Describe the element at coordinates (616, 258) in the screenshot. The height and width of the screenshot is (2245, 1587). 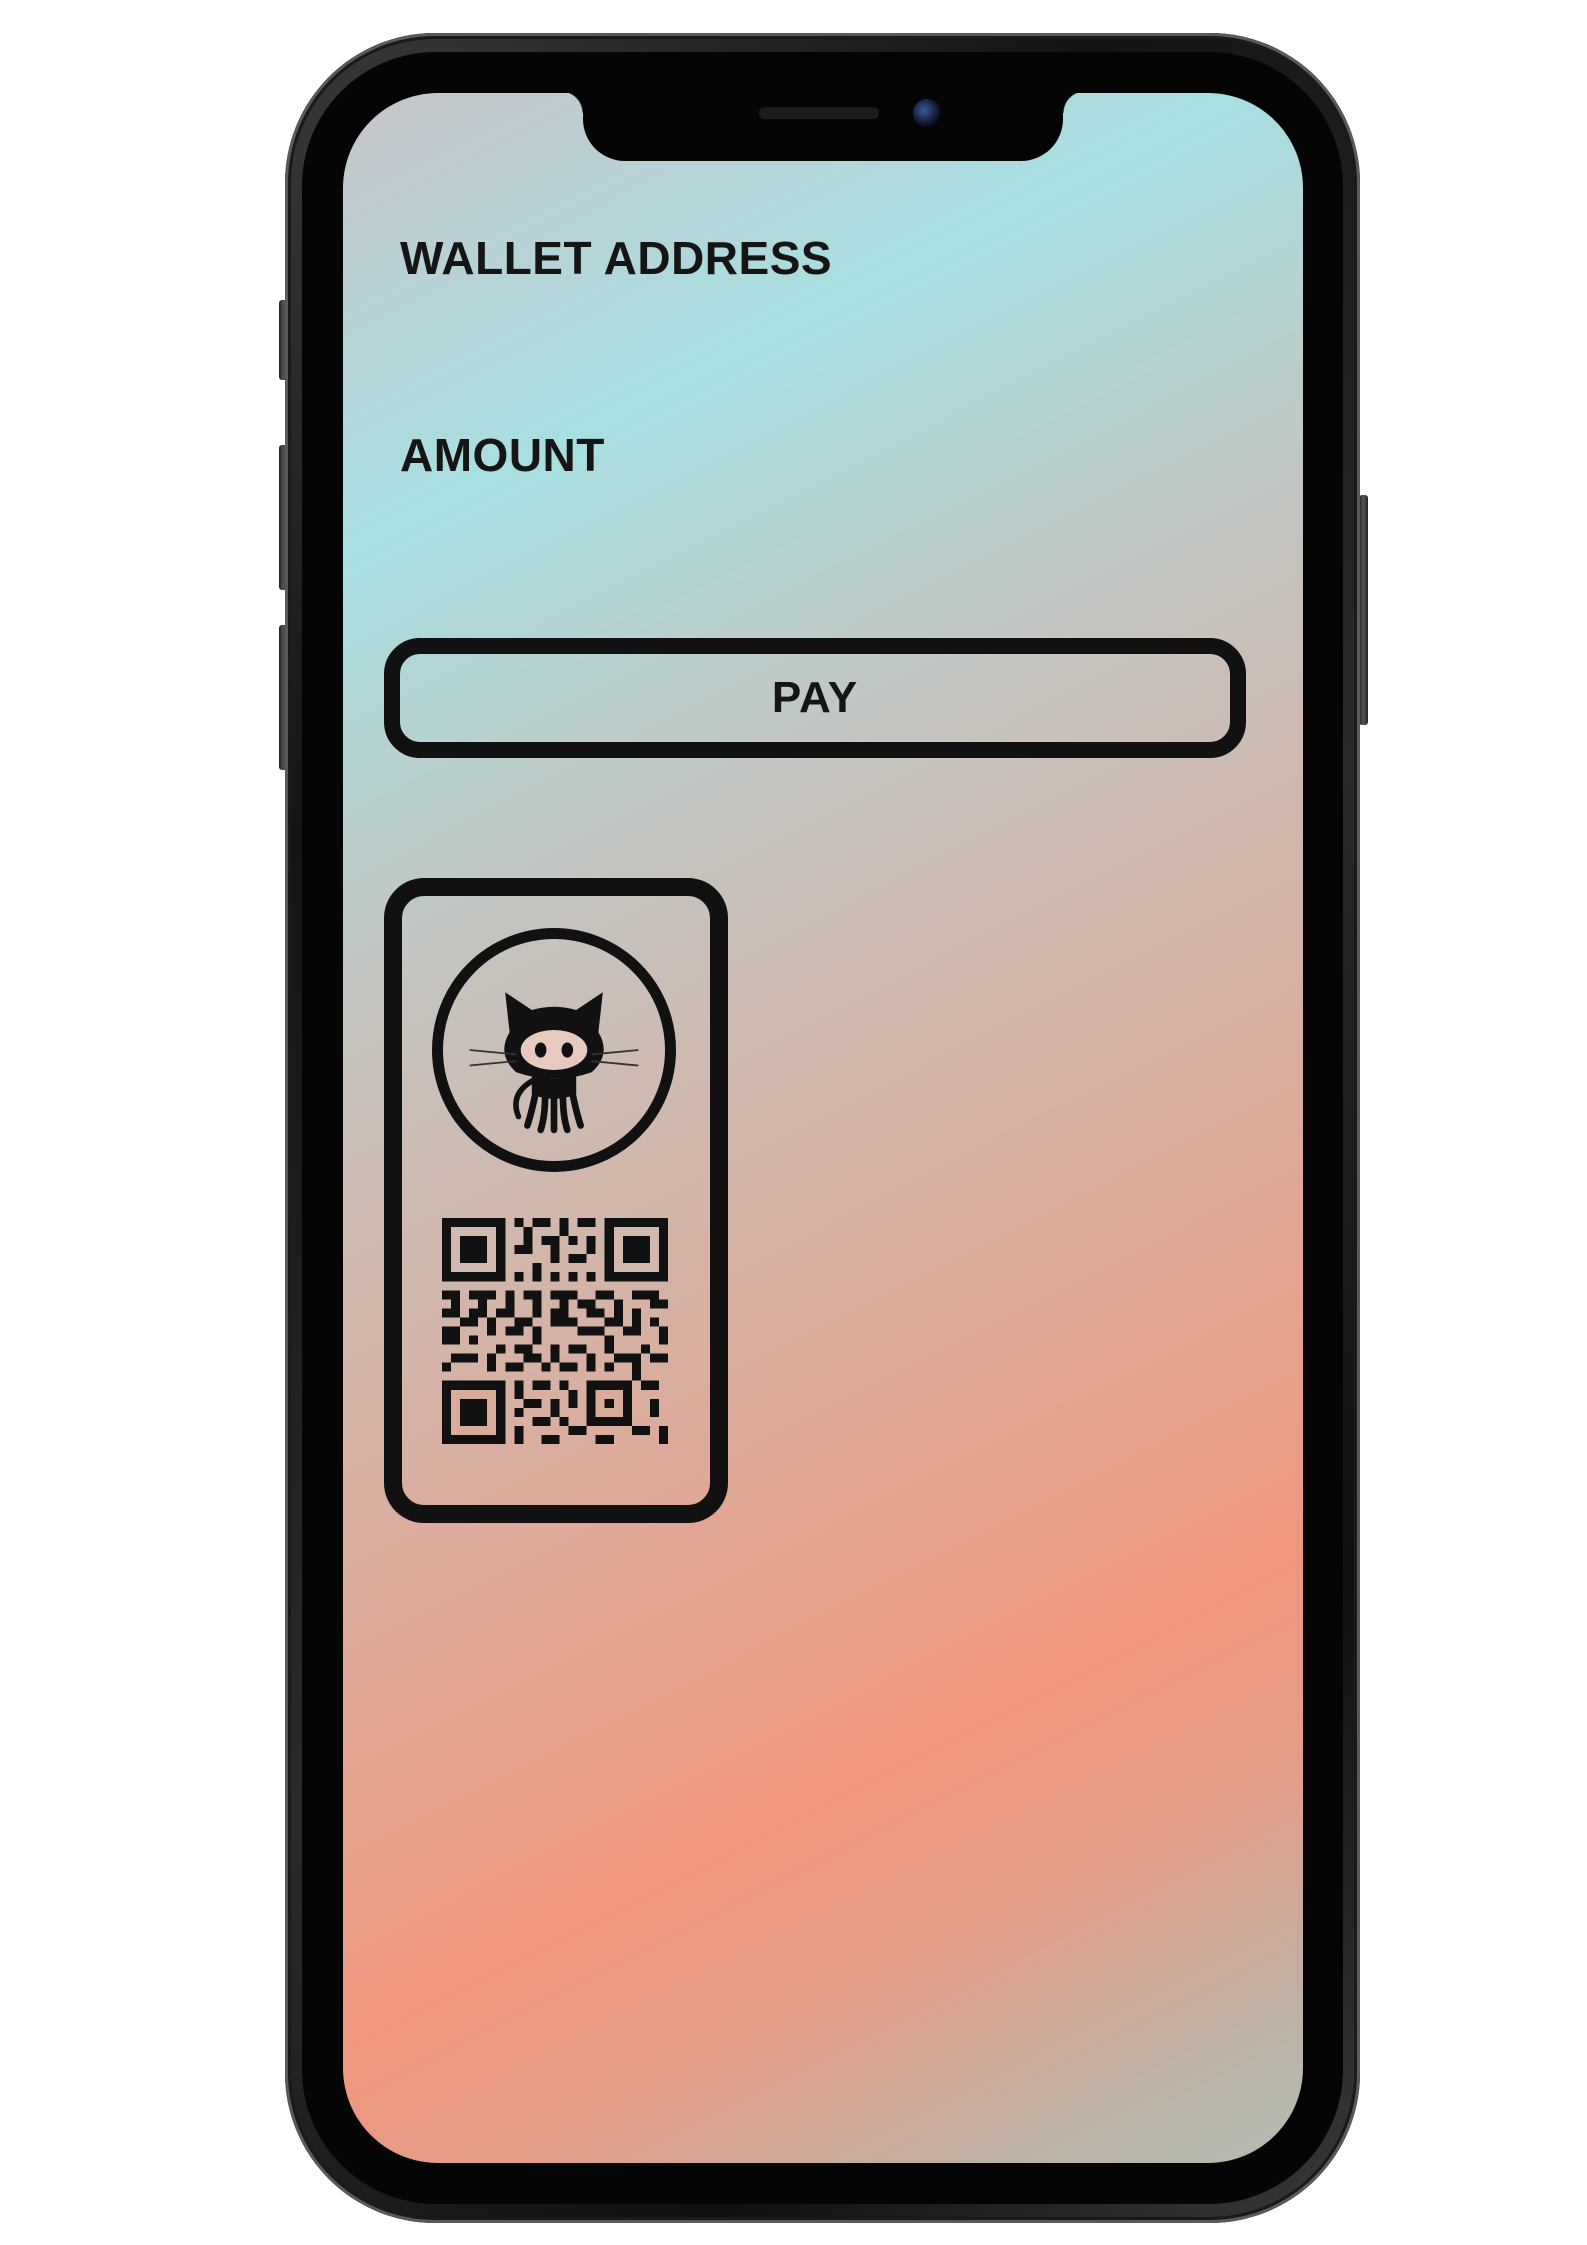
I see `wallet-address-label: WALLET ADDRESS` at that location.